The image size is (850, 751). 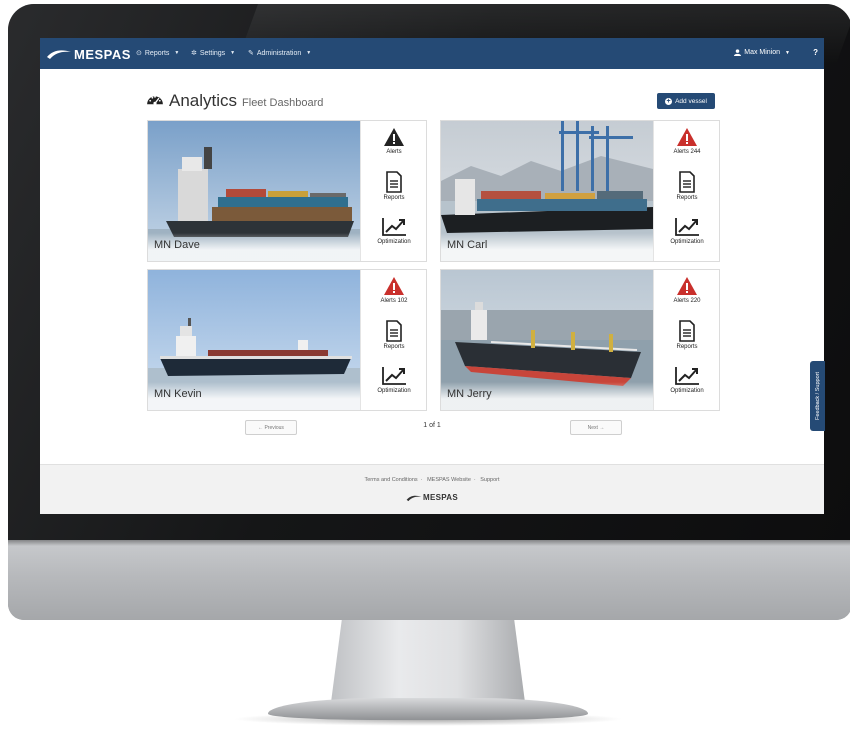 I want to click on next-page-button: Next →, so click(x=596, y=427).